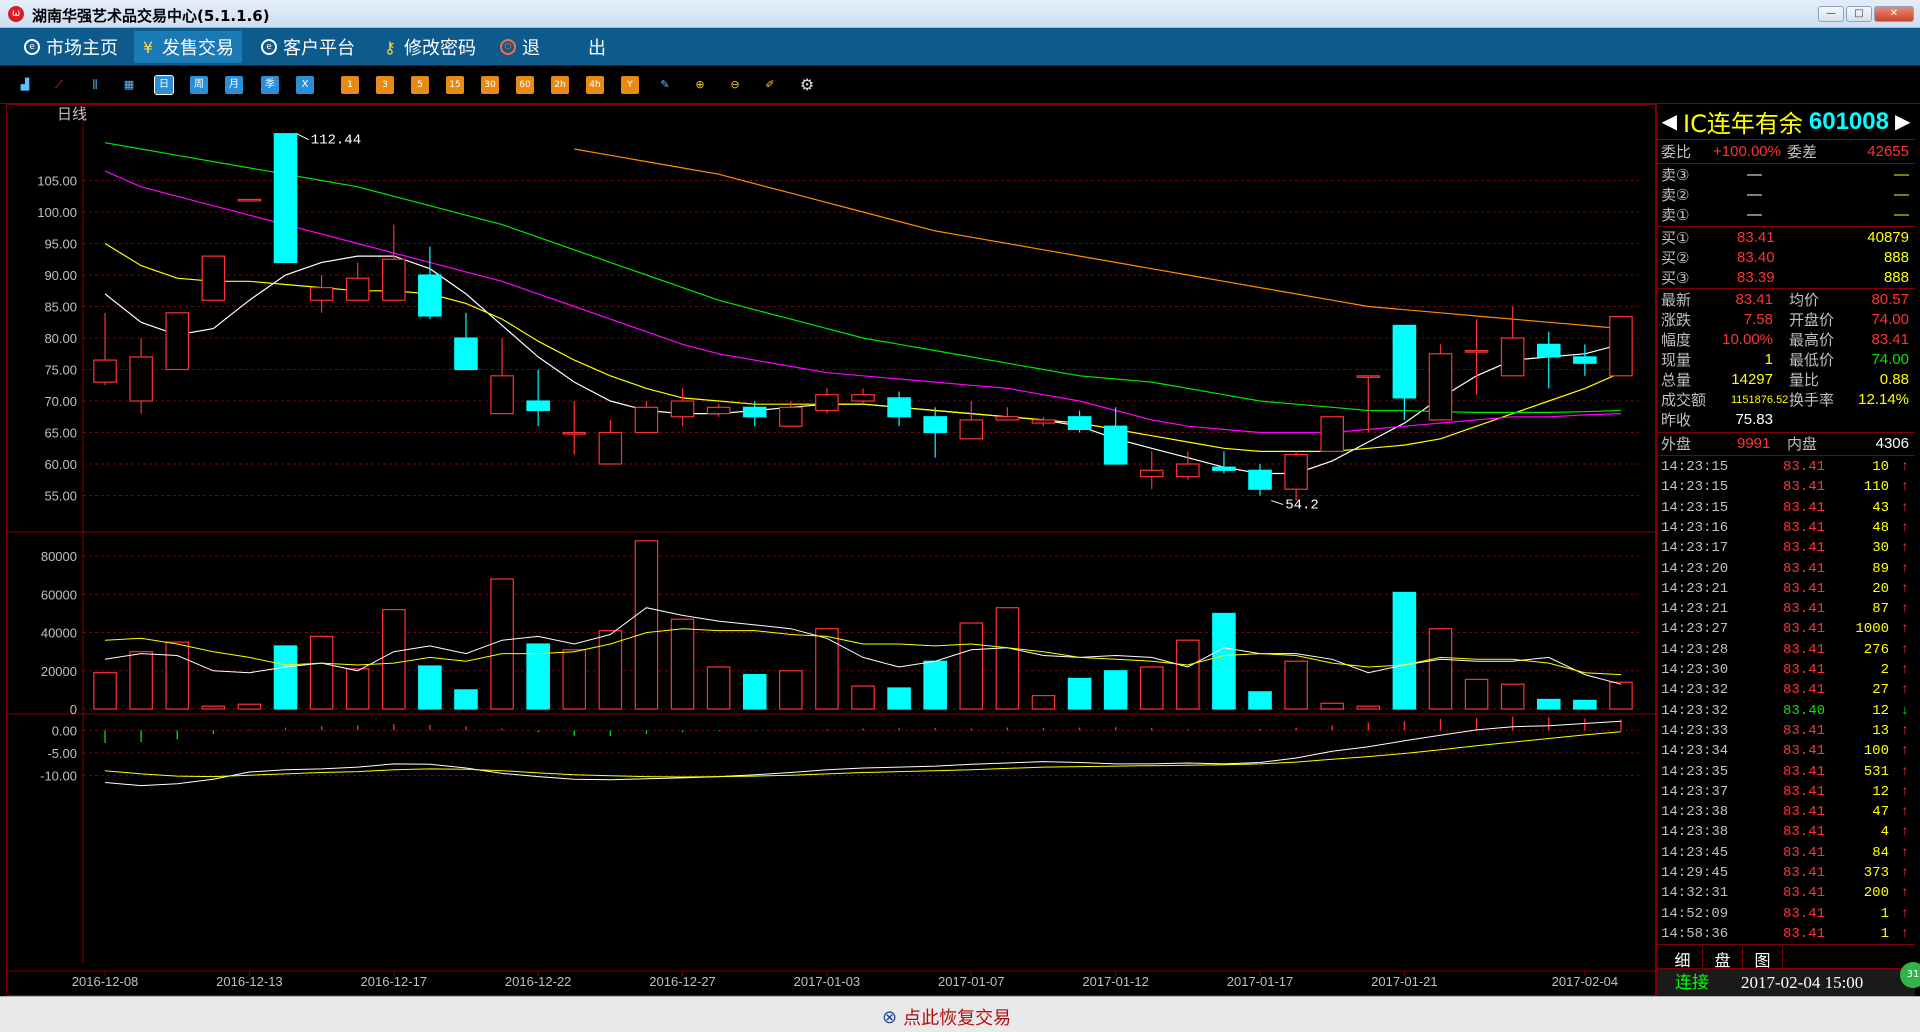  I want to click on zoom-in-icon: ⊕, so click(700, 85).